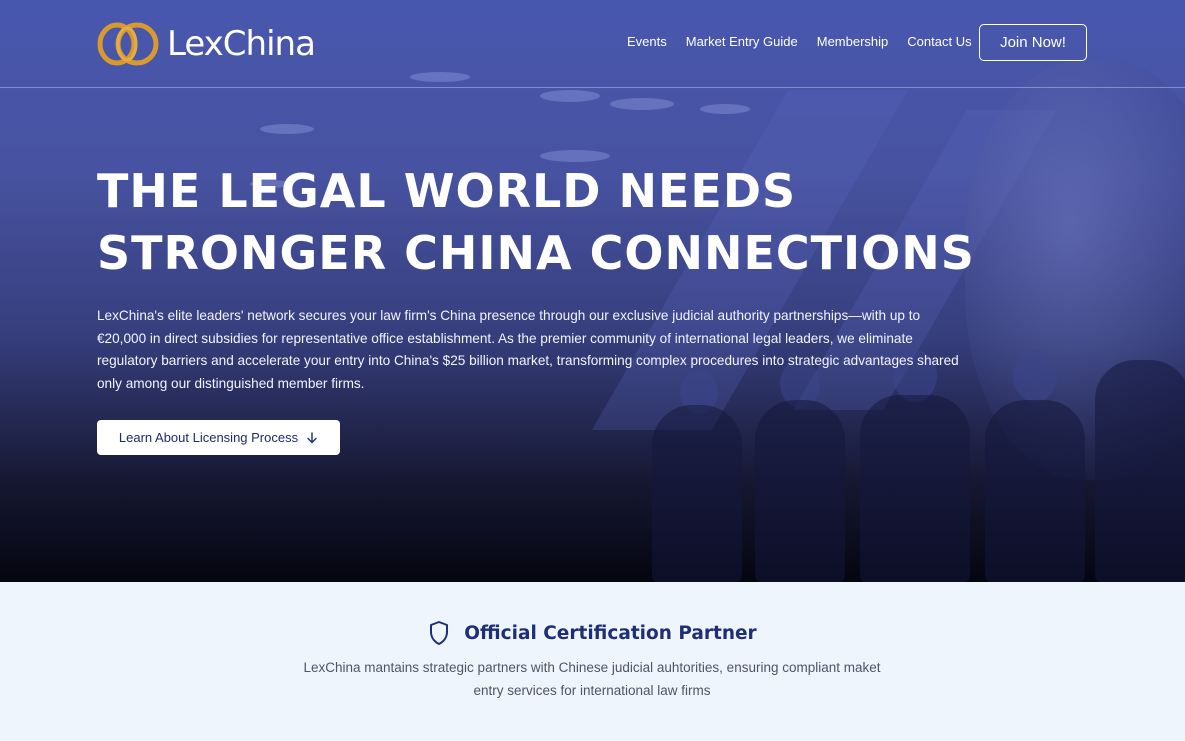 Image resolution: width=1185 pixels, height=741 pixels. What do you see at coordinates (447, 191) in the screenshot?
I see `hero-headline-line-1: THE LEGAL WORLD NEEDS` at bounding box center [447, 191].